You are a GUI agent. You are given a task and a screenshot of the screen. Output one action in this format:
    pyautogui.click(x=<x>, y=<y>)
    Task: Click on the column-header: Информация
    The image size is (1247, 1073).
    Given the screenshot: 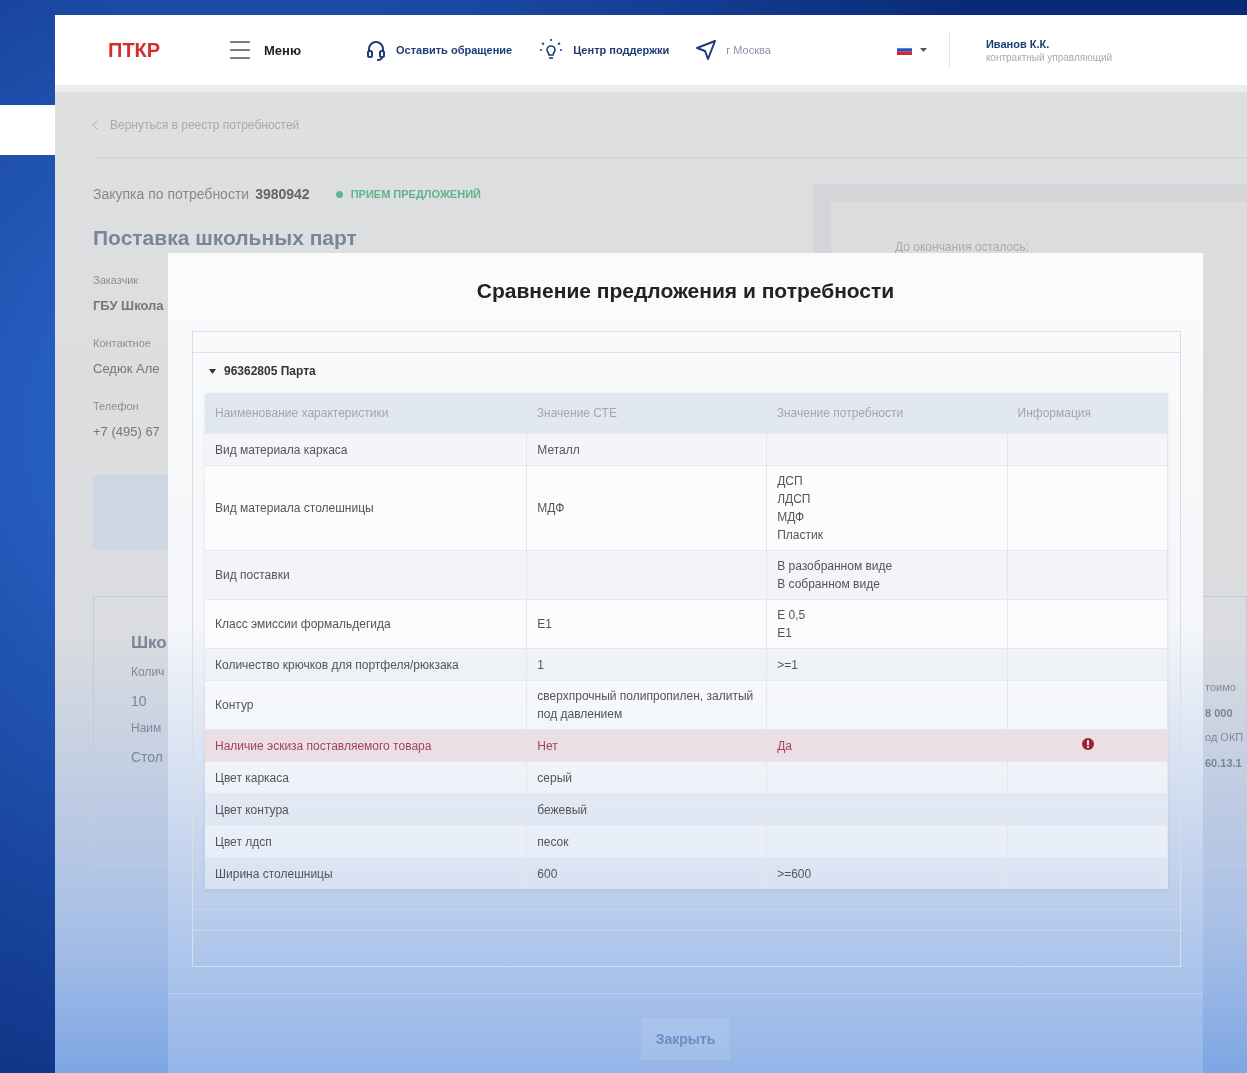 What is the action you would take?
    pyautogui.click(x=1087, y=413)
    